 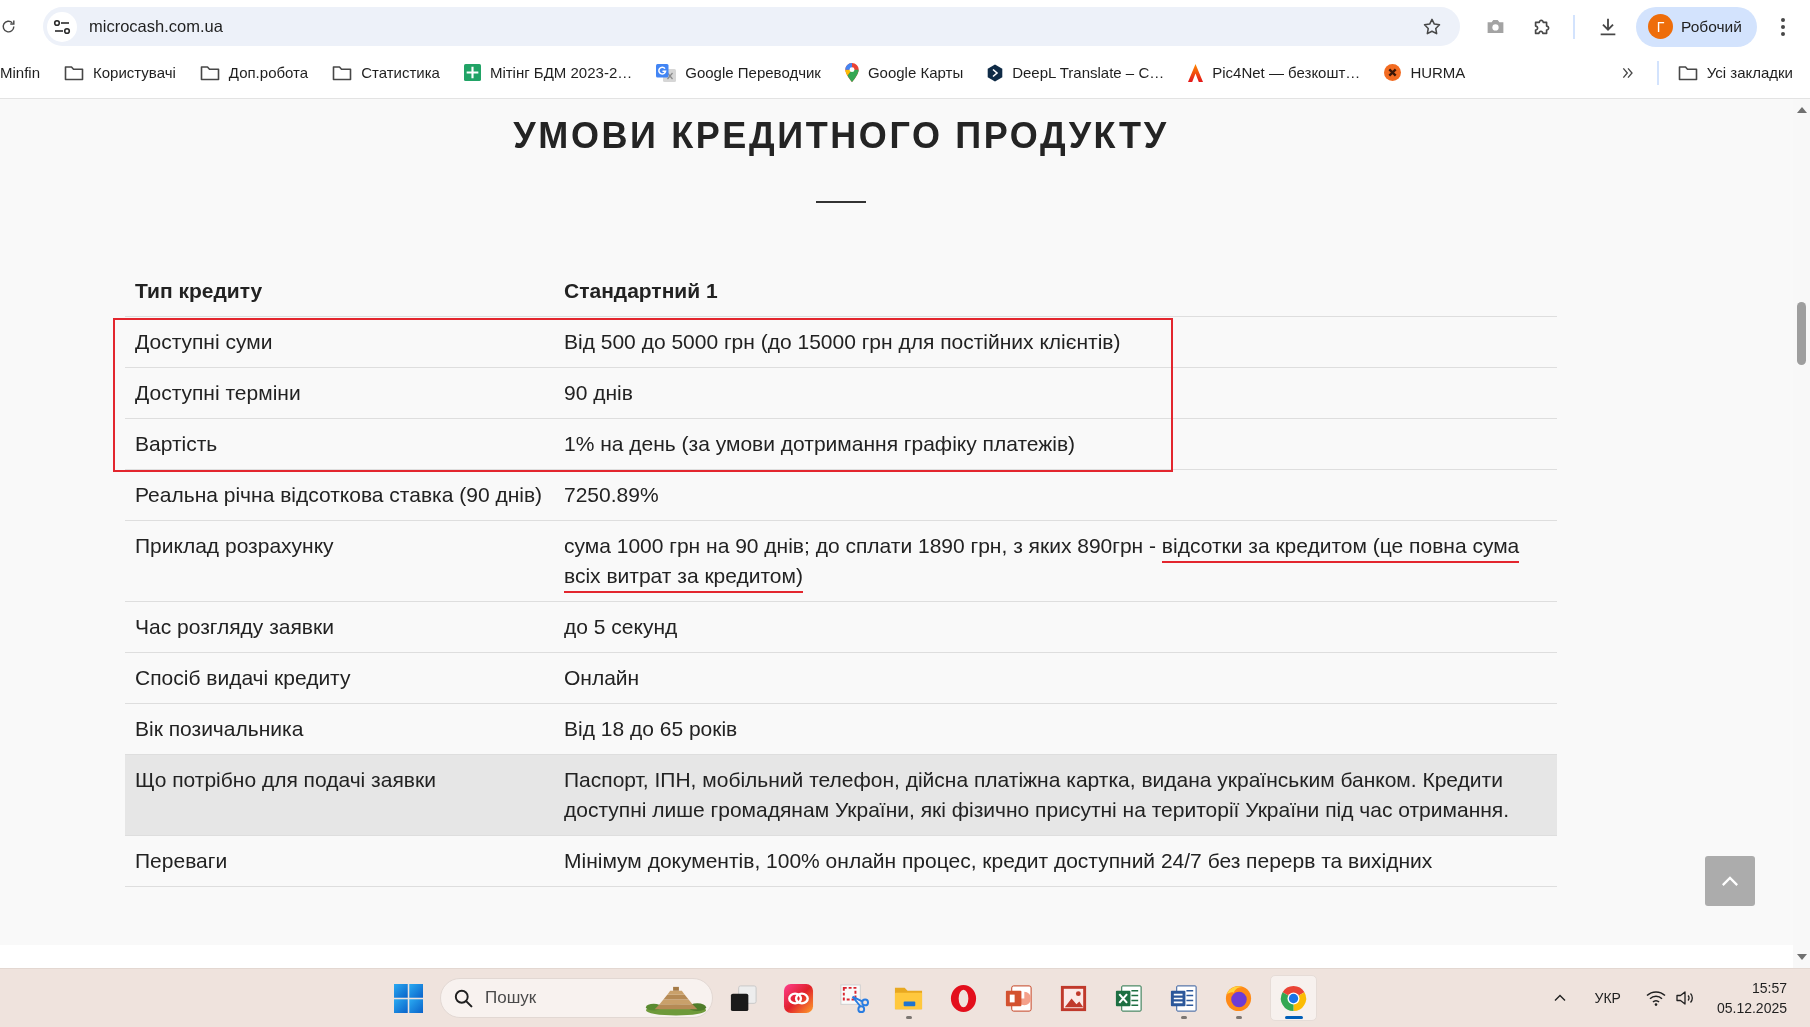 I want to click on table-cell-text: Від 18 до 65 років, so click(x=651, y=729).